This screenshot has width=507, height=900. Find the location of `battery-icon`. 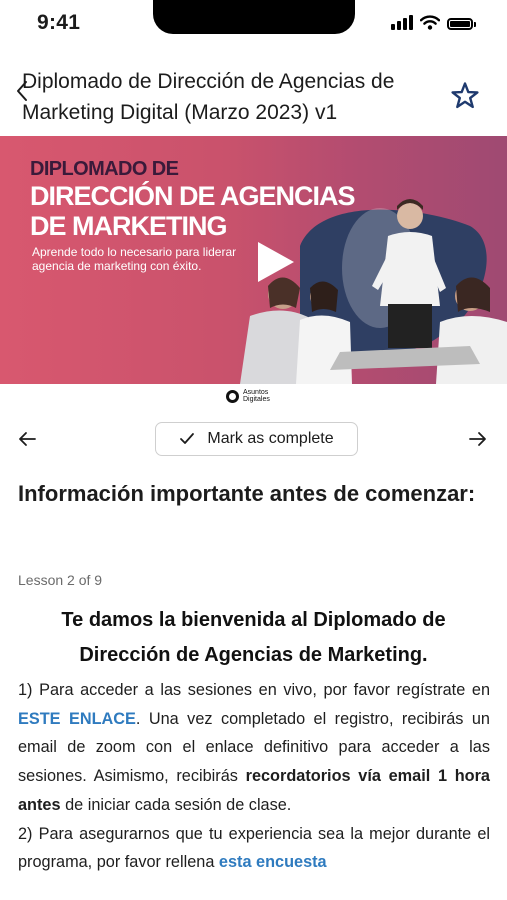

battery-icon is located at coordinates (461, 24).